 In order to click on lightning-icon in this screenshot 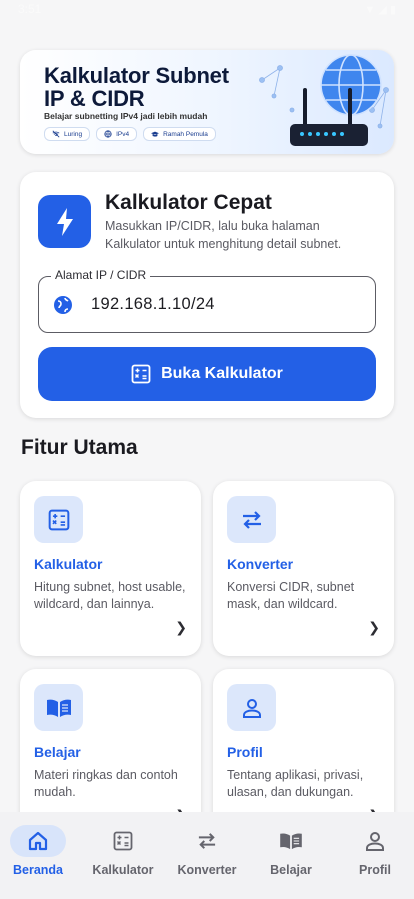, I will do `click(64, 221)`.